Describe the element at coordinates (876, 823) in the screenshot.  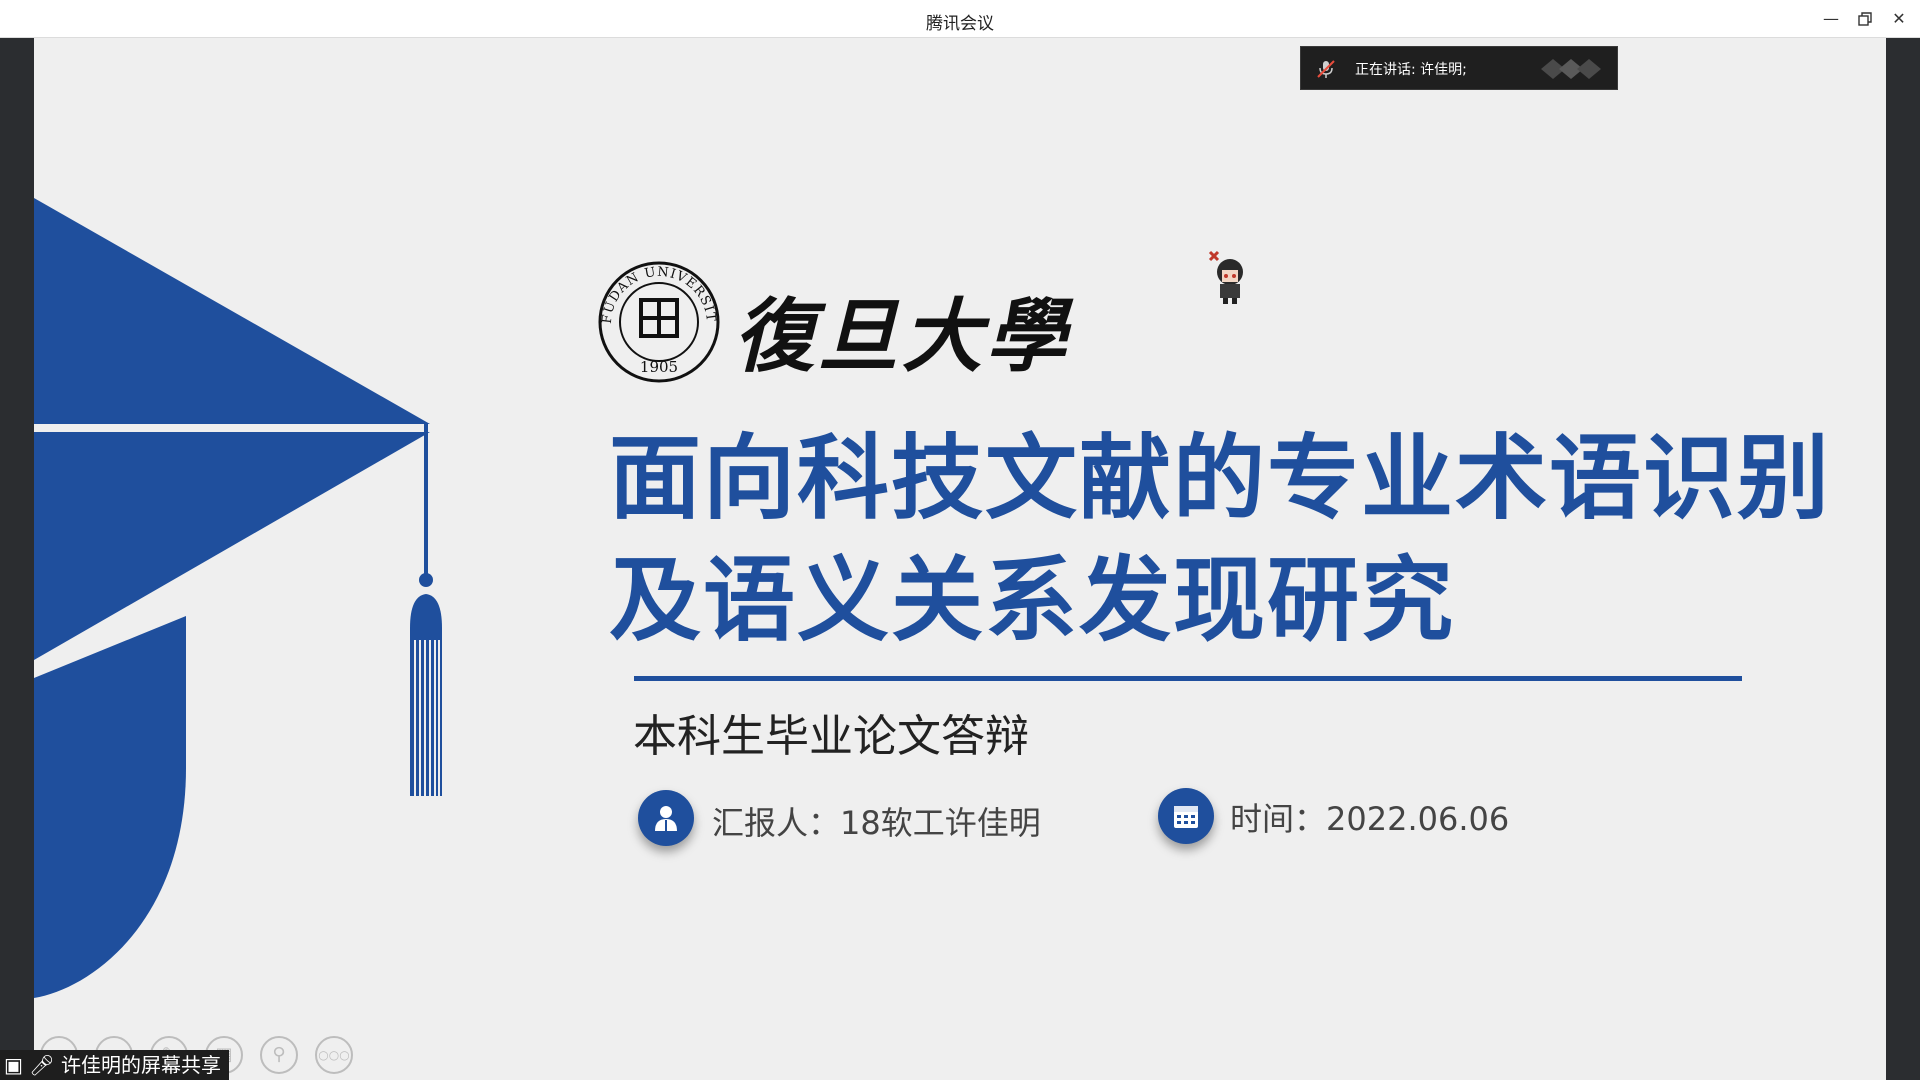
I see `presenter-text: 汇报人：18软工许佳明` at that location.